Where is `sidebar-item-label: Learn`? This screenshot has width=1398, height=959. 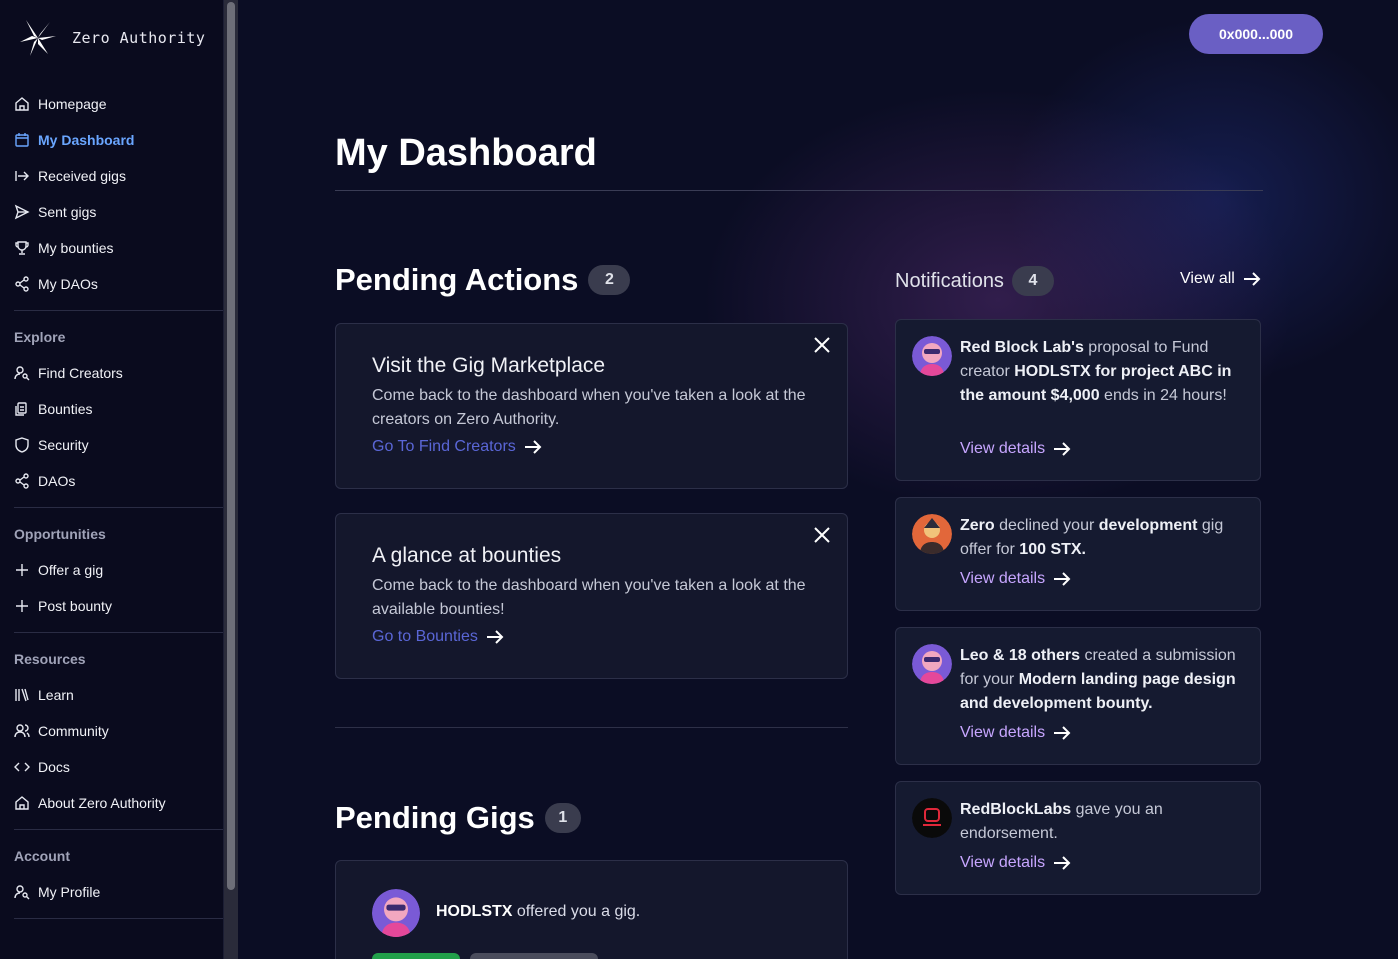 sidebar-item-label: Learn is located at coordinates (56, 695).